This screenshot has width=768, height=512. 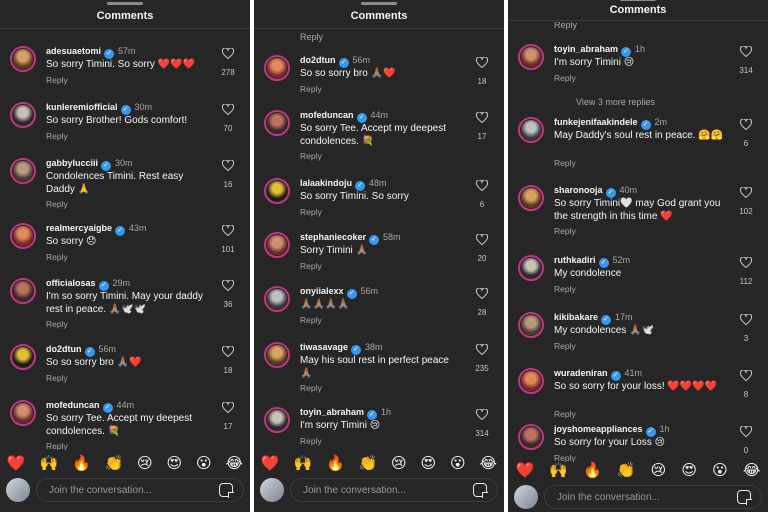 What do you see at coordinates (615, 102) in the screenshot?
I see `view-more-replies-button: View 3 more replies` at bounding box center [615, 102].